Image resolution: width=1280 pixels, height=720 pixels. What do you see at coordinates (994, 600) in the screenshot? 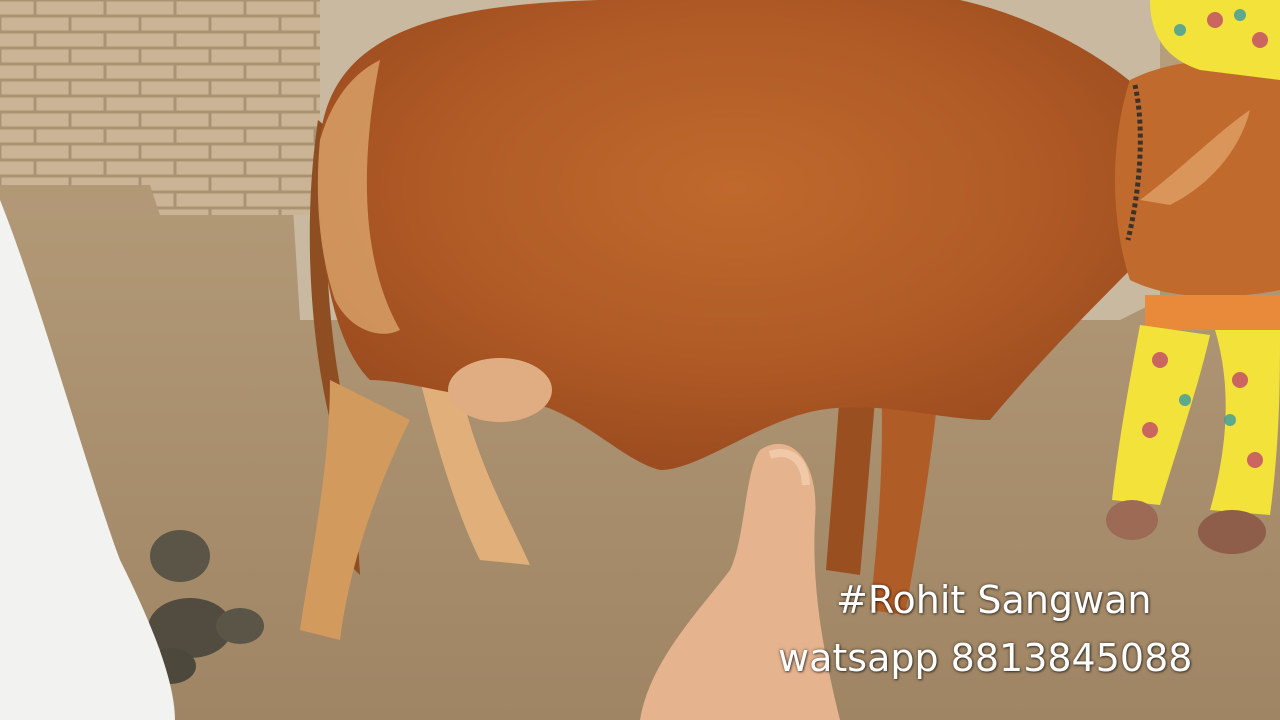
I see `caption-name: #Rohit Sangwan` at bounding box center [994, 600].